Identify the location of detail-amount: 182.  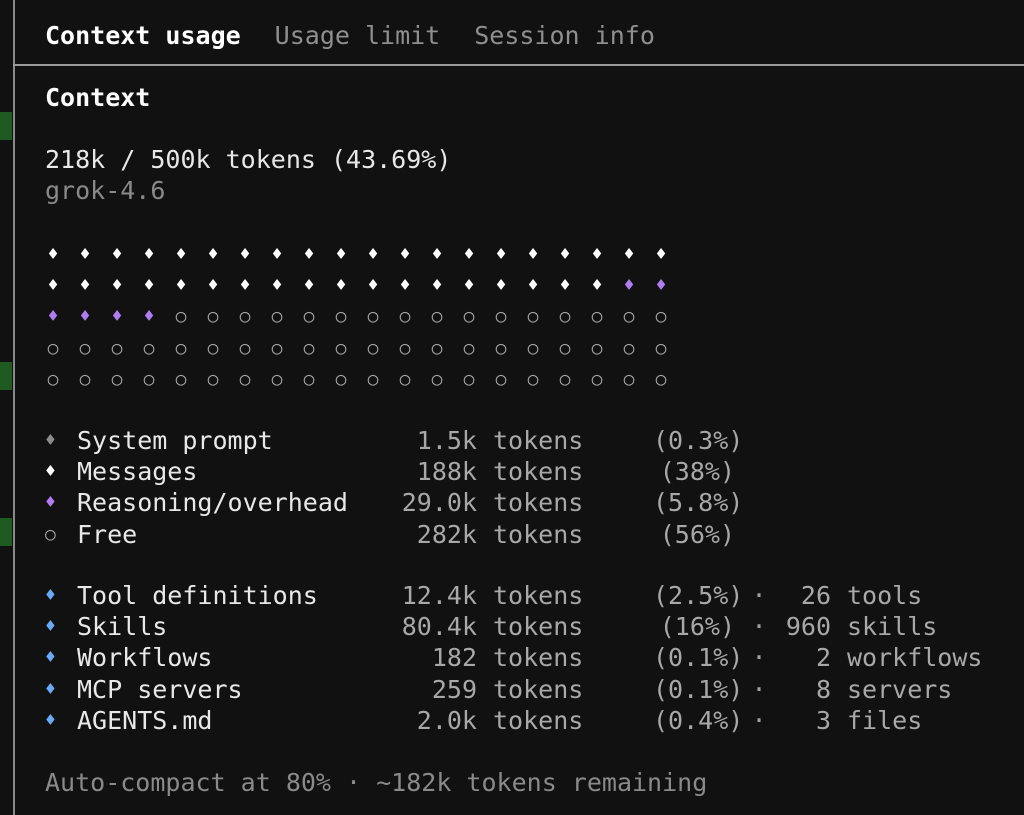
(454, 658).